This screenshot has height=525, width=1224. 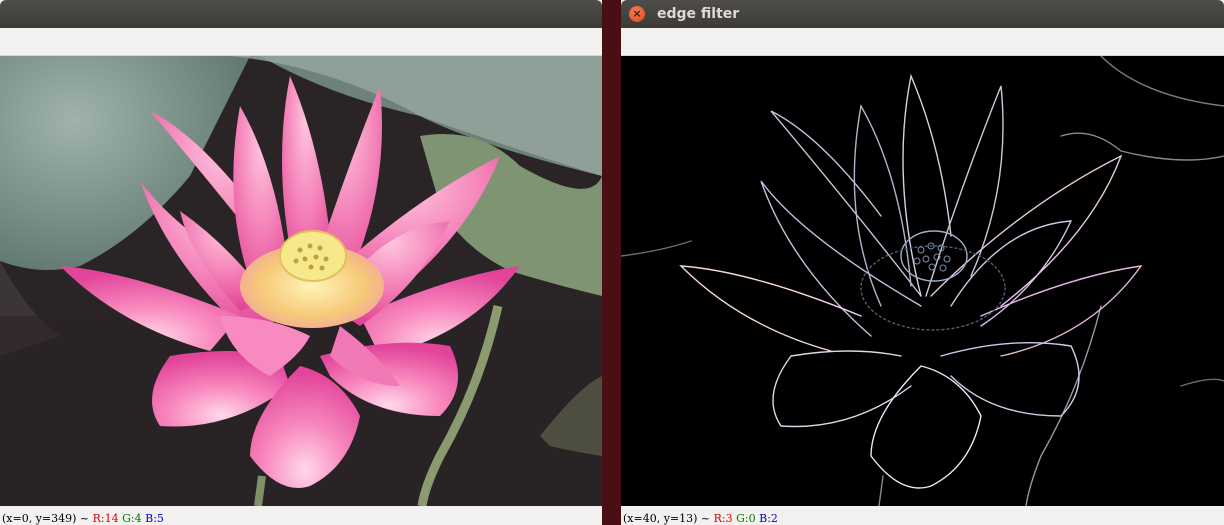 I want to click on titlebar-original, so click(x=301, y=14).